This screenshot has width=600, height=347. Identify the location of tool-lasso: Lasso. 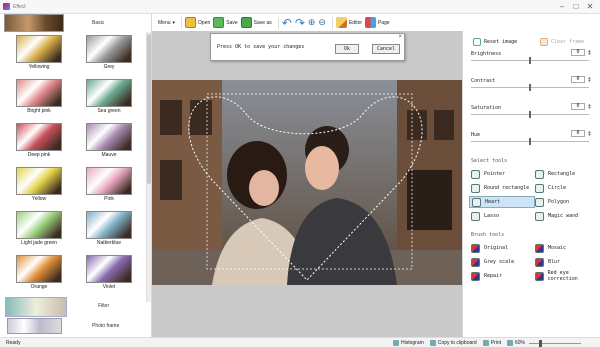
(502, 216).